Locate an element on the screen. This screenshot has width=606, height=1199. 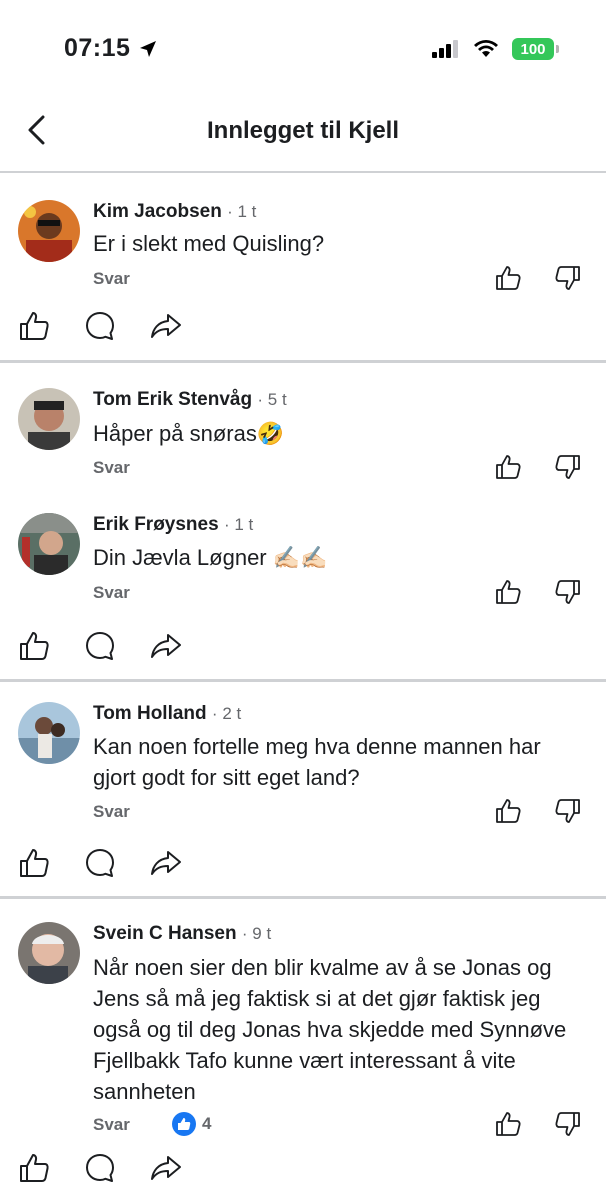
comment-time: 9 t is located at coordinates (262, 933).